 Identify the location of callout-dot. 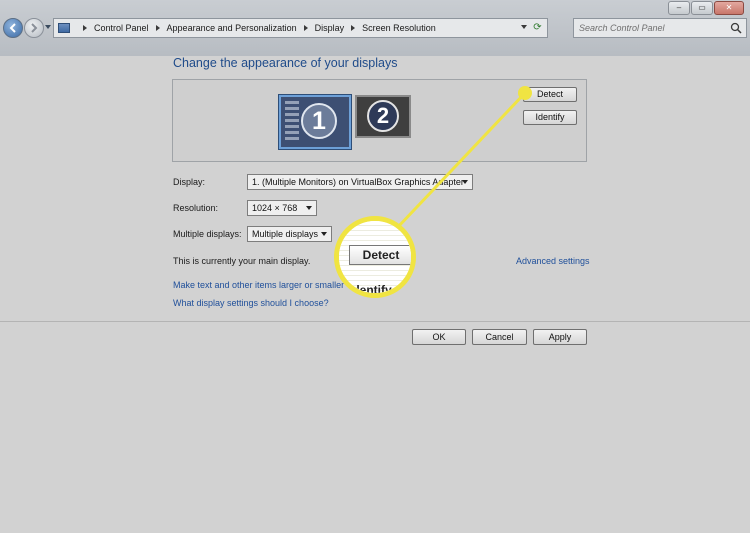
(525, 93).